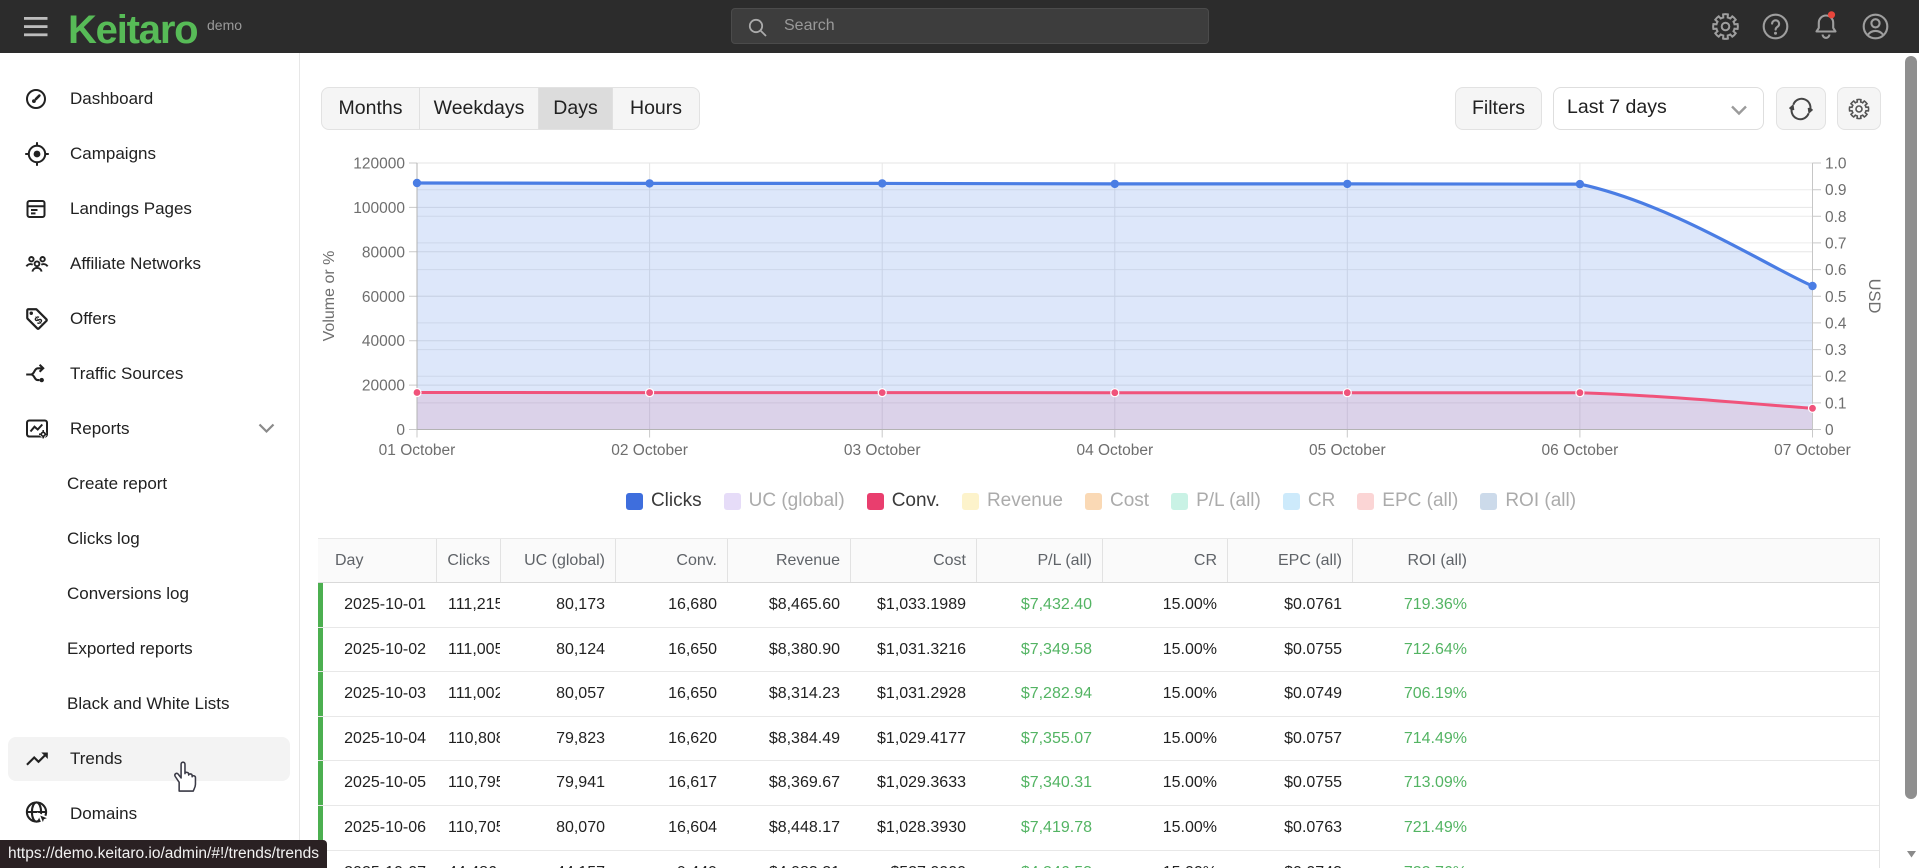  I want to click on svg-text: 1.0, so click(1836, 164).